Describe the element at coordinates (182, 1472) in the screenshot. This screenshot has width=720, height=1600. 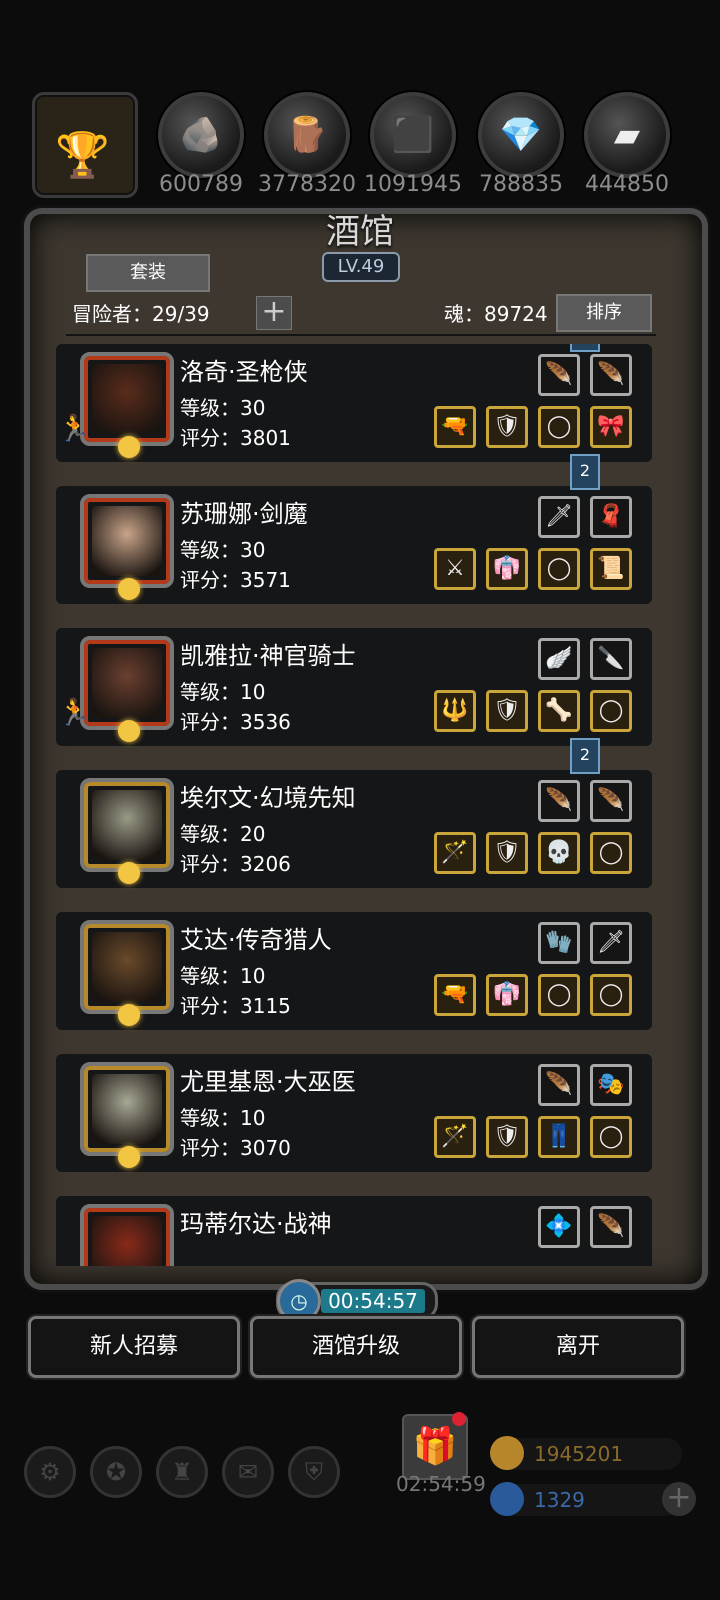
I see `castle-icon: ♜` at that location.